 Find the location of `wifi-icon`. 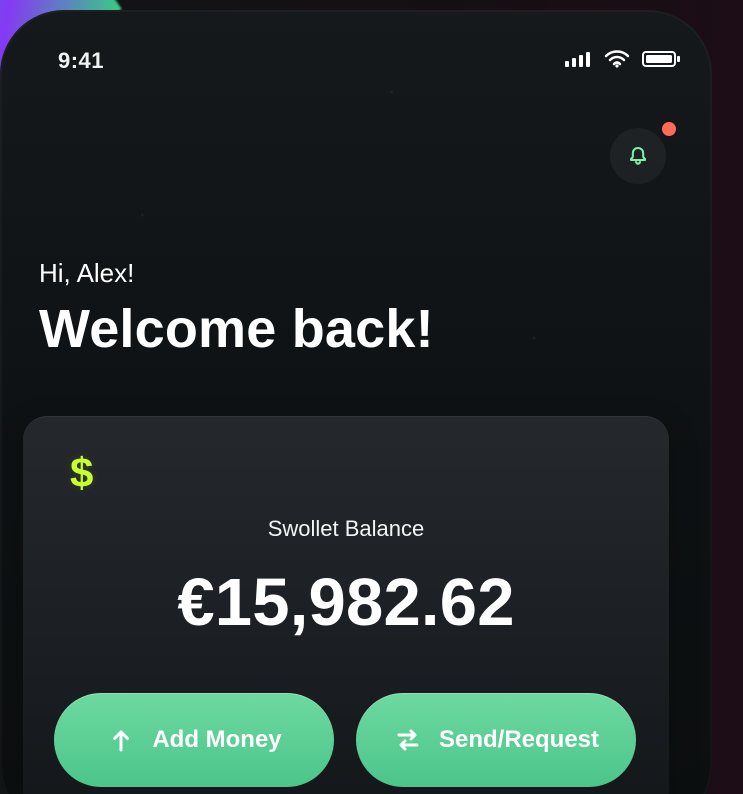

wifi-icon is located at coordinates (617, 59).